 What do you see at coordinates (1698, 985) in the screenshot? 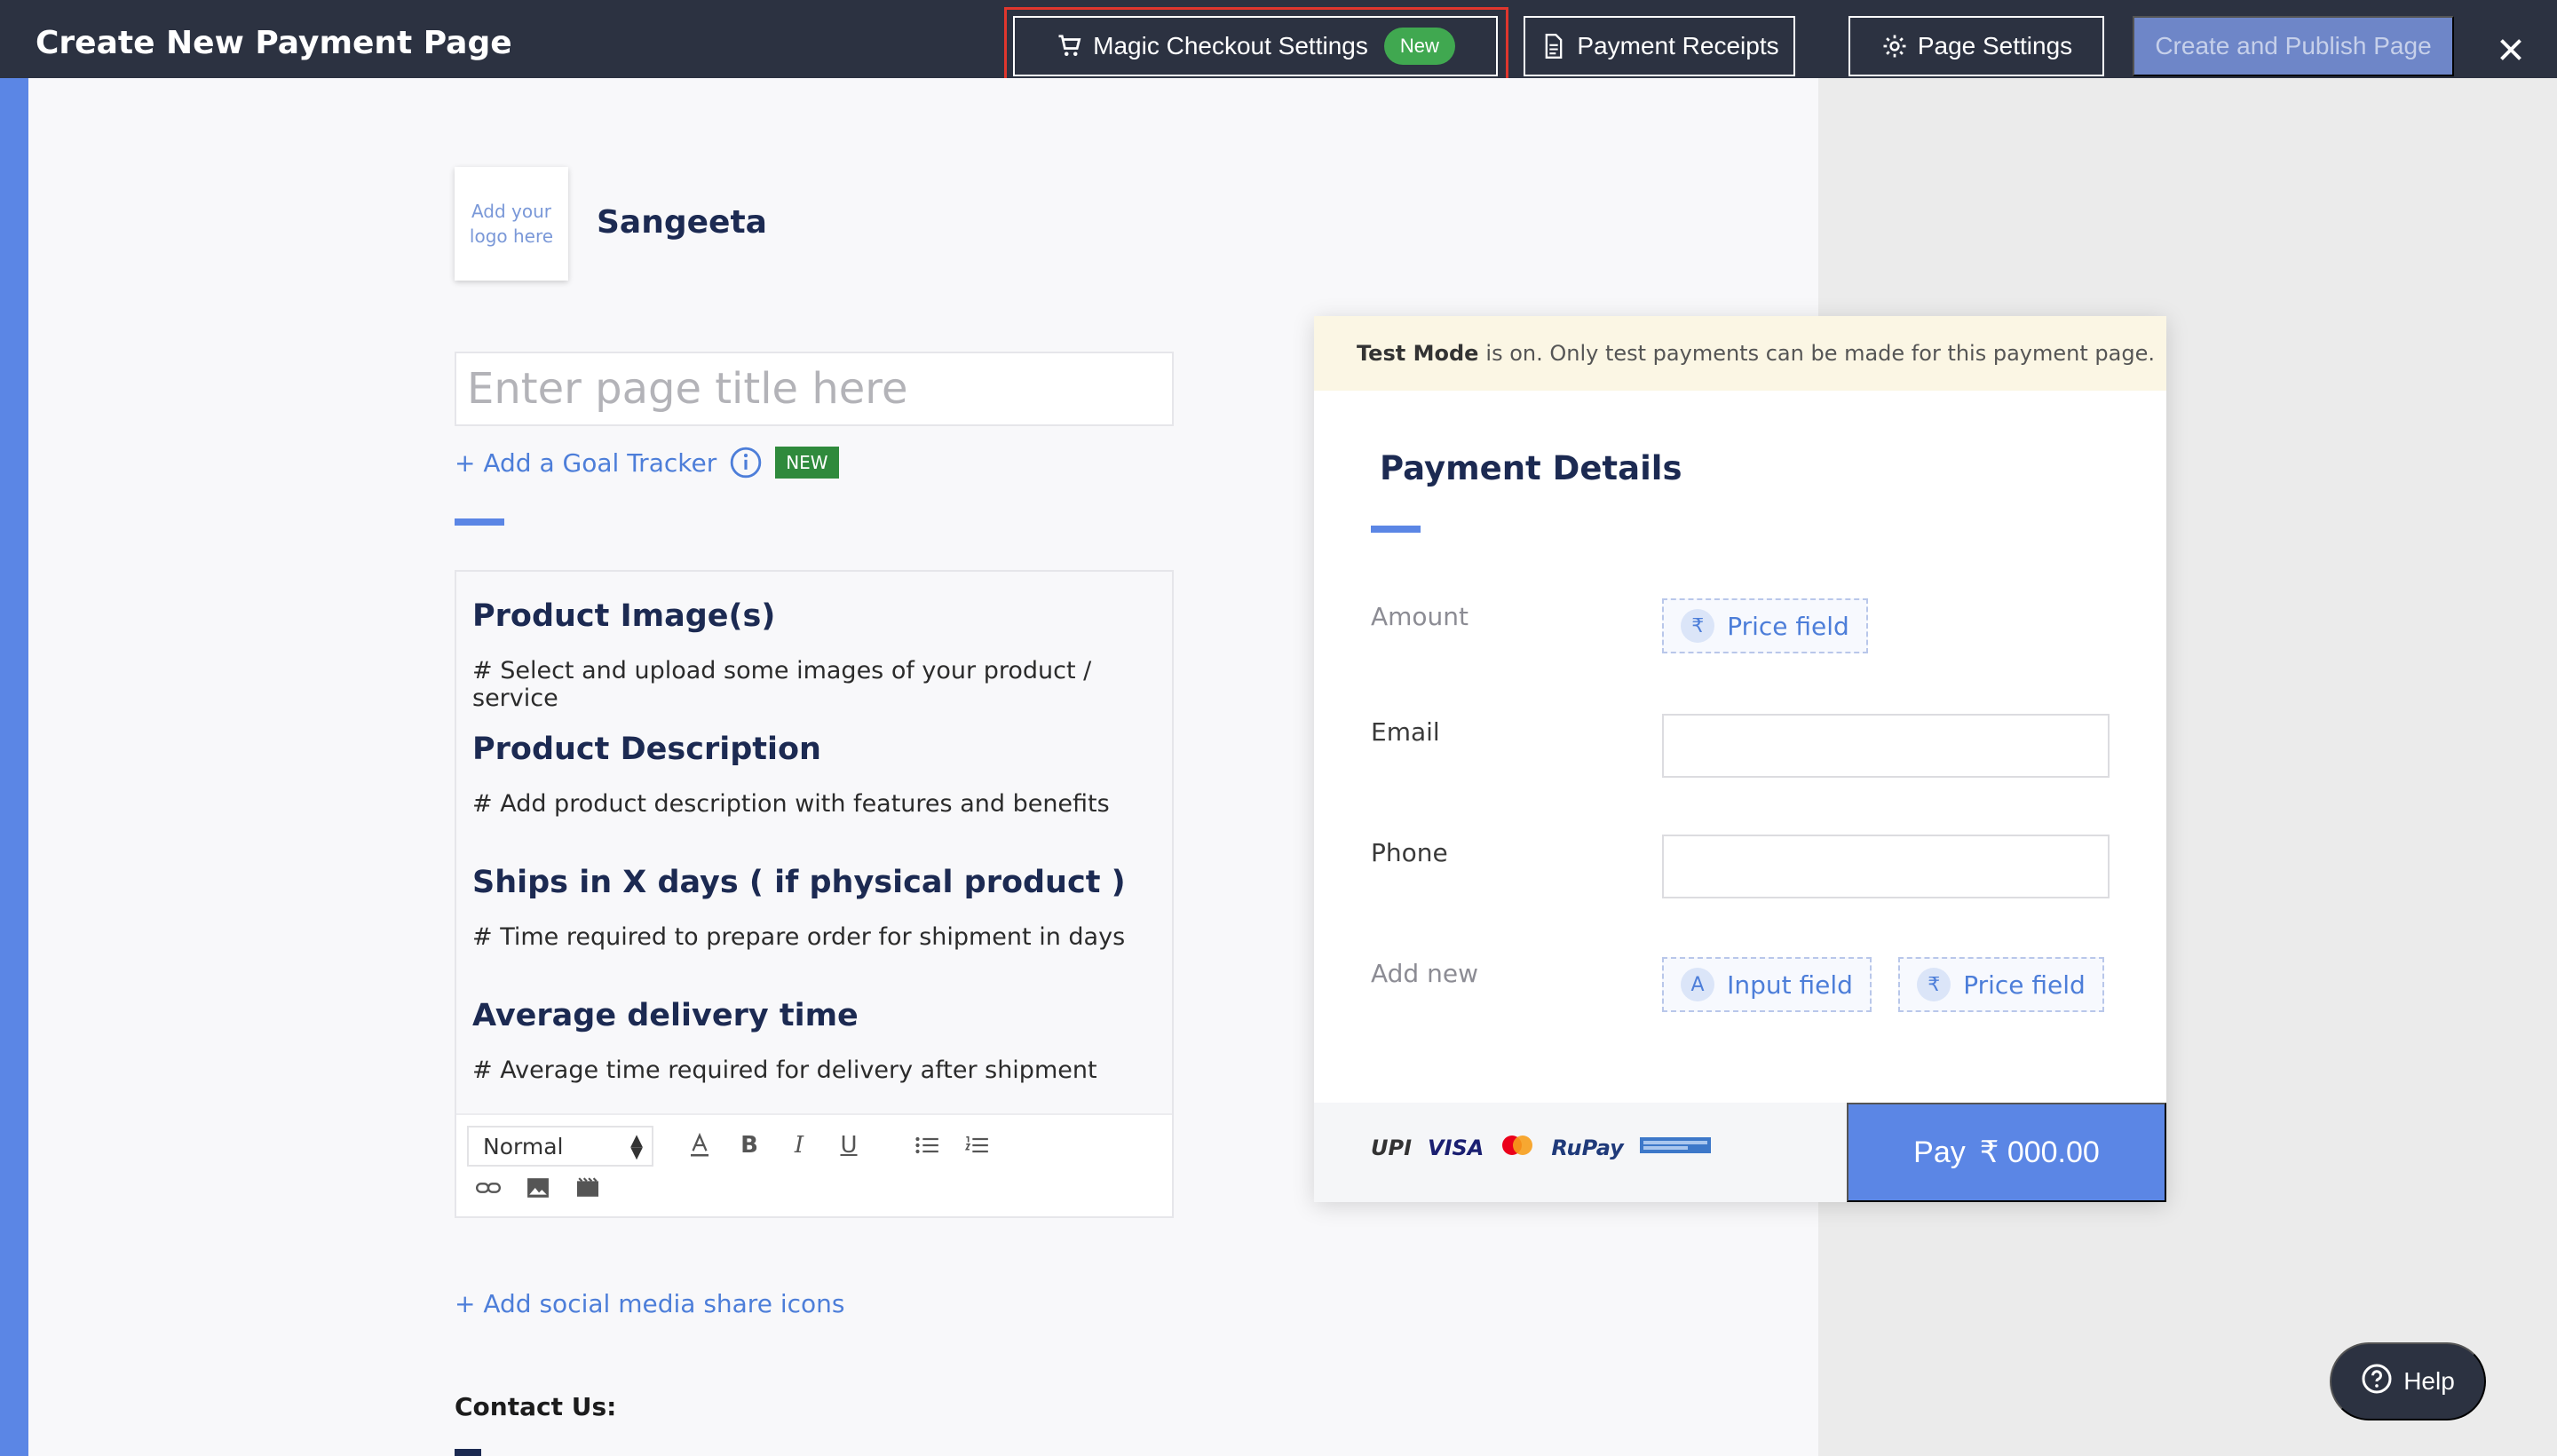
I see `letter-a-icon: A` at bounding box center [1698, 985].